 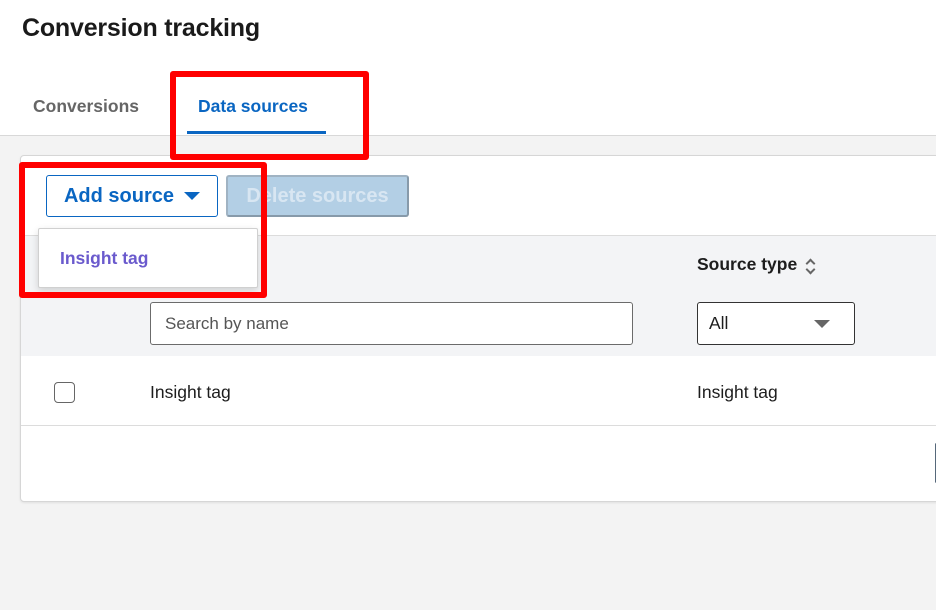 I want to click on active-tab-indicator, so click(x=256, y=132).